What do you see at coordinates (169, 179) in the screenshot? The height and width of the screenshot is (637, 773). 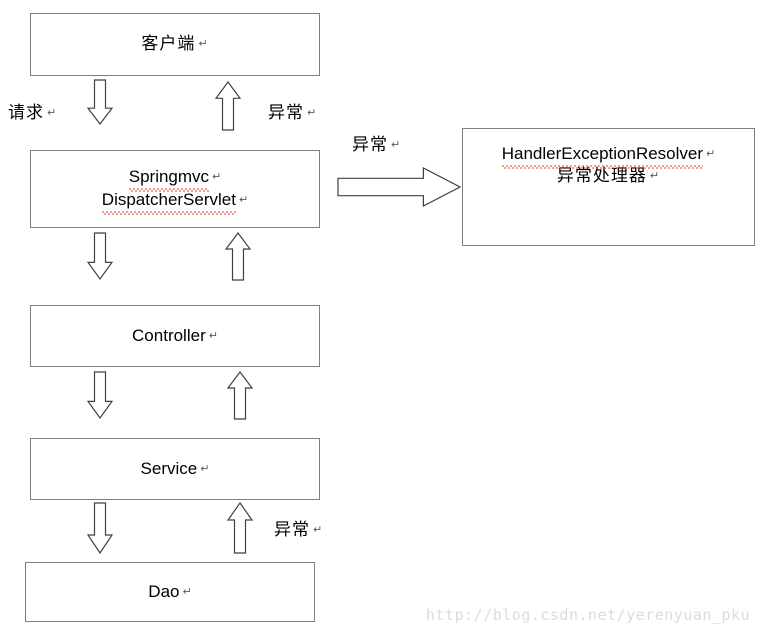 I see `spellcheck-underline-springmvc: Springmvc` at bounding box center [169, 179].